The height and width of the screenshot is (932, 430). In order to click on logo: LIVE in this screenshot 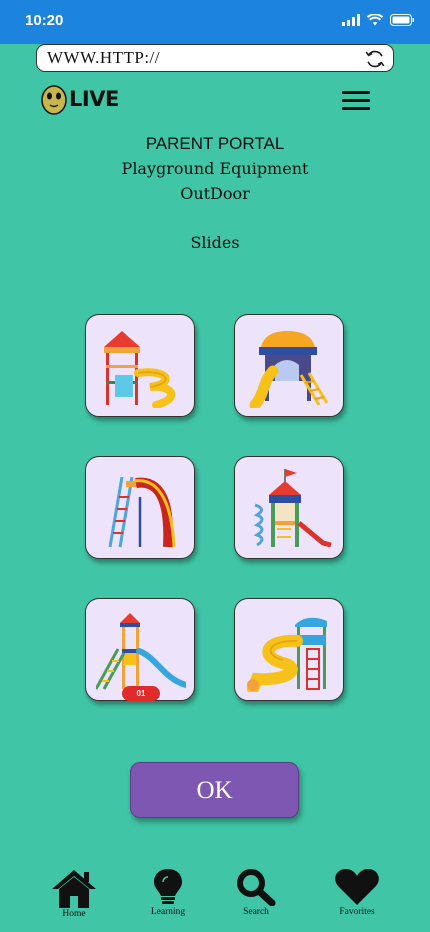, I will do `click(79, 99)`.